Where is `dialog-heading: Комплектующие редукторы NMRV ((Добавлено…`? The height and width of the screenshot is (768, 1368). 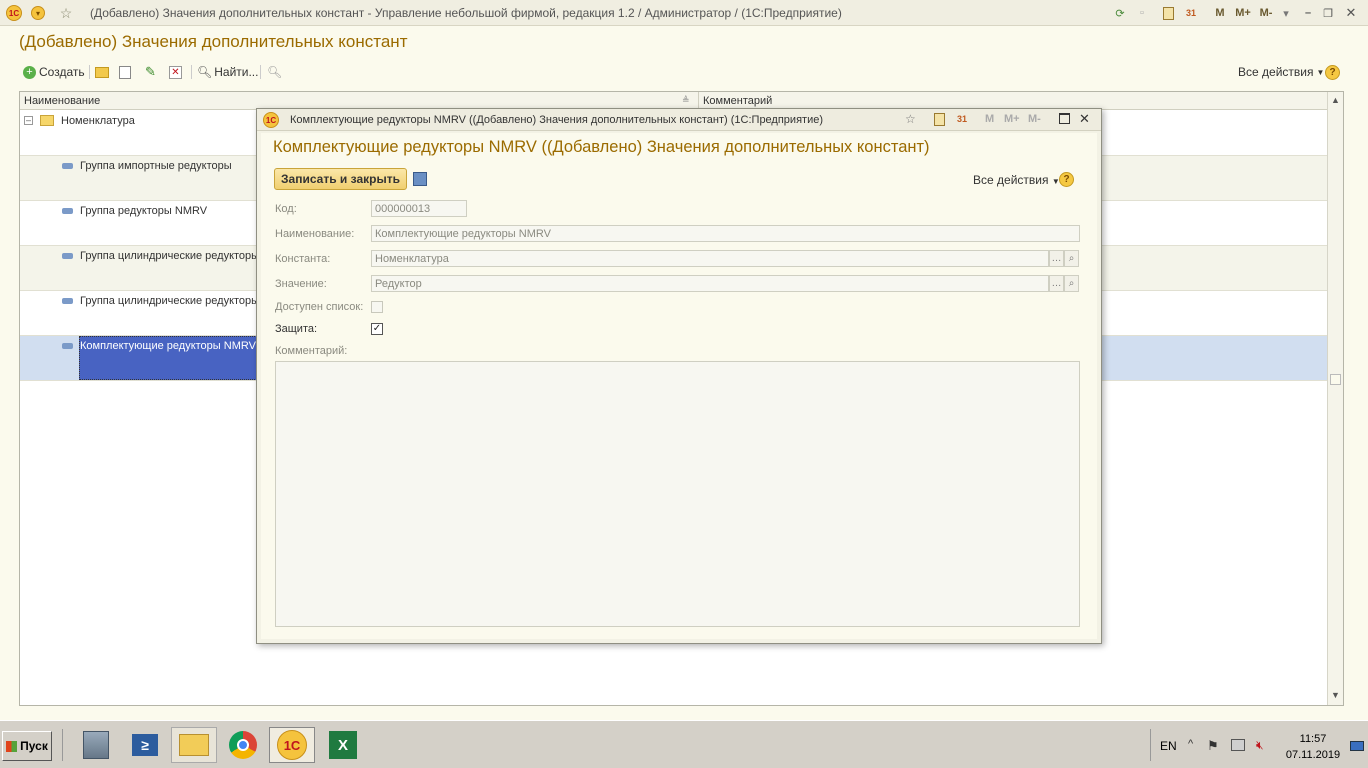
dialog-heading: Комплектующие редукторы NMRV ((Добавлено… is located at coordinates (601, 147).